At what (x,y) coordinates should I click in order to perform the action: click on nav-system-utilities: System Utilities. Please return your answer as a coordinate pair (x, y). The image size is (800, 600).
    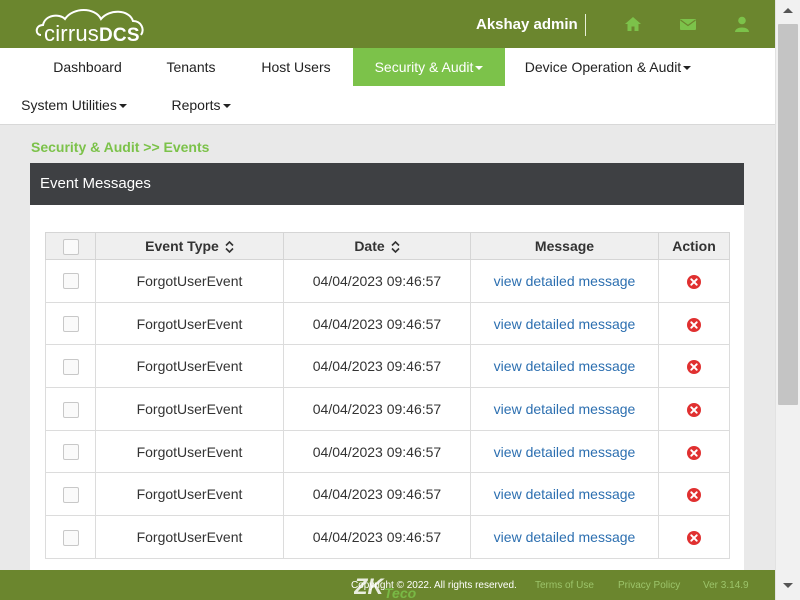
    Looking at the image, I should click on (74, 105).